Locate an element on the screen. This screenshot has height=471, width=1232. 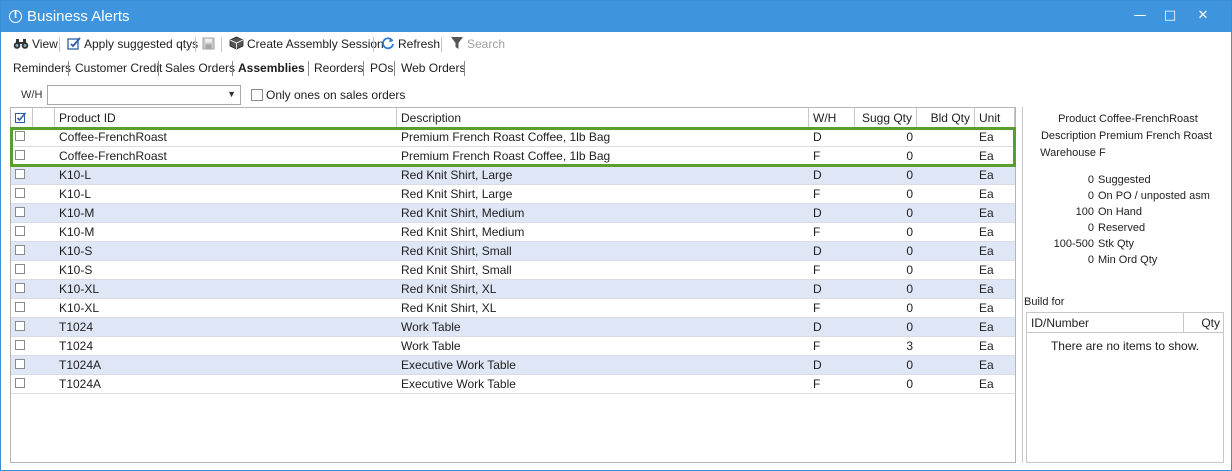
product-id-header: Product ID is located at coordinates (226, 118).